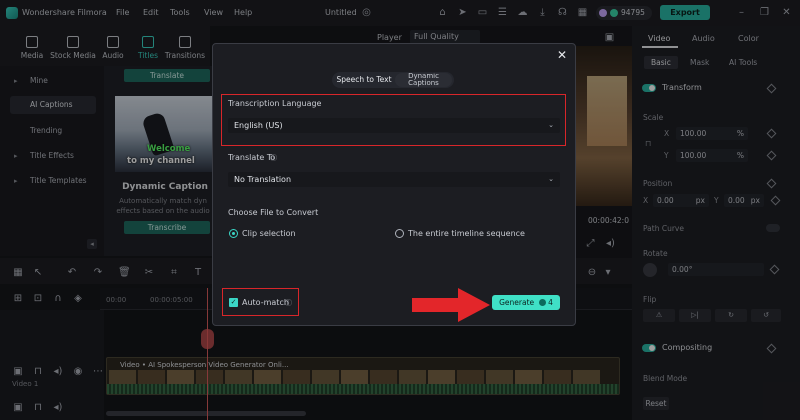 The image size is (800, 420). What do you see at coordinates (451, 305) in the screenshot?
I see `red-arrow-annotation` at bounding box center [451, 305].